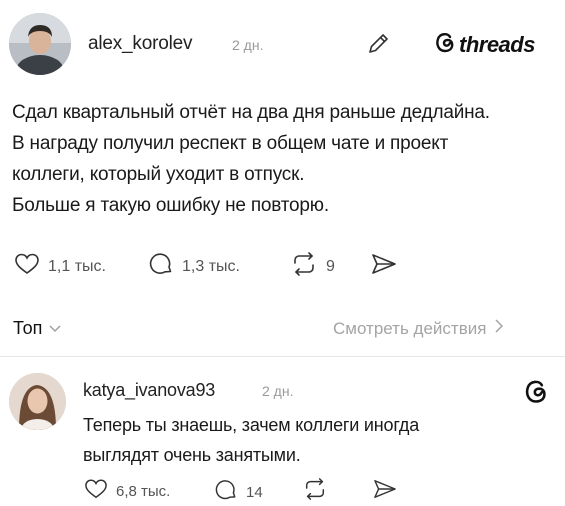 The height and width of the screenshot is (506, 565). I want to click on reply-button: 1,3 тыс., so click(194, 266).